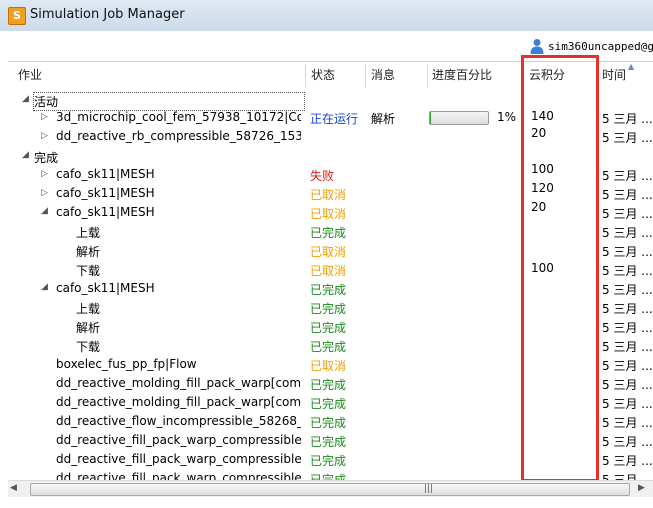  I want to click on job-name: boxelec_fus_pp_fp|Flow, so click(126, 364).